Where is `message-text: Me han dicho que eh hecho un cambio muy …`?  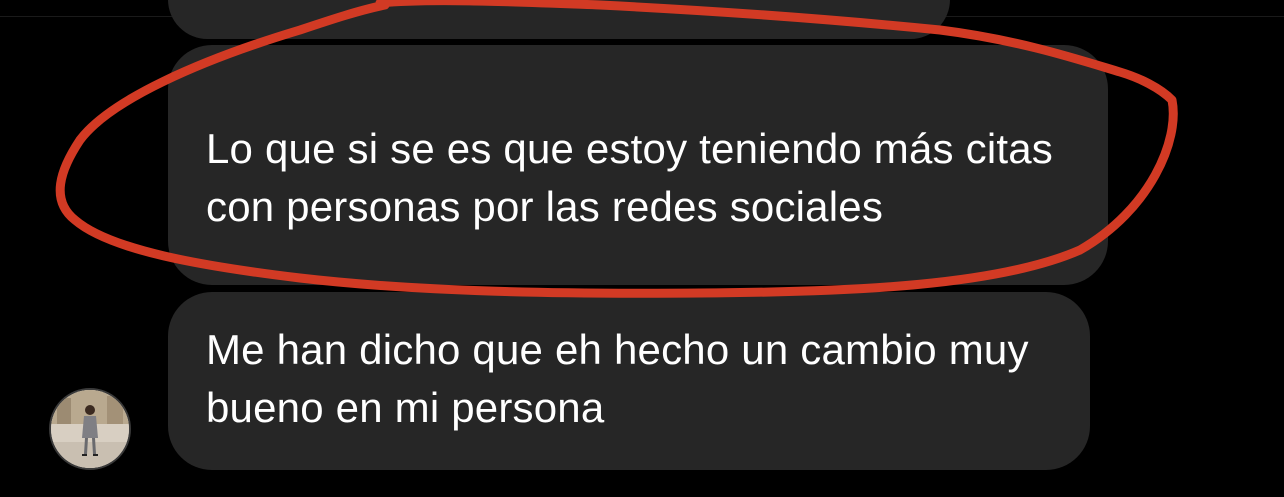 message-text: Me han dicho que eh hecho un cambio muy … is located at coordinates (617, 378).